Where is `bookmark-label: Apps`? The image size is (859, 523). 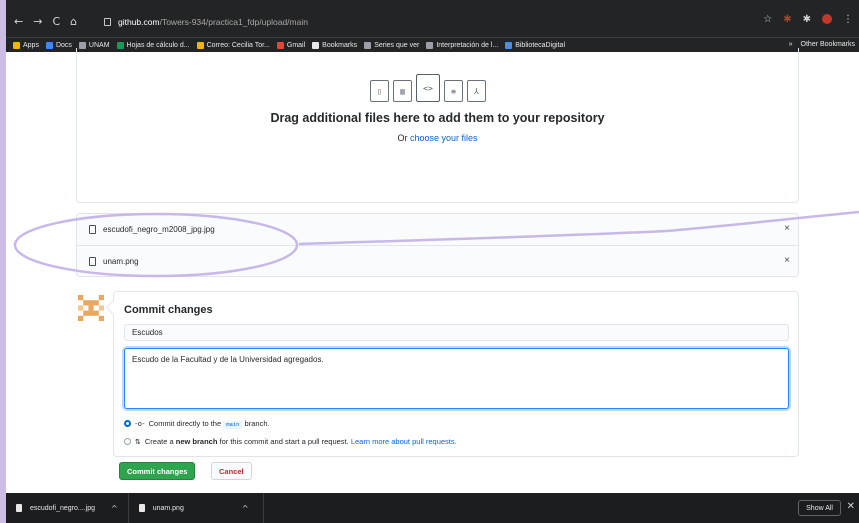 bookmark-label: Apps is located at coordinates (31, 45).